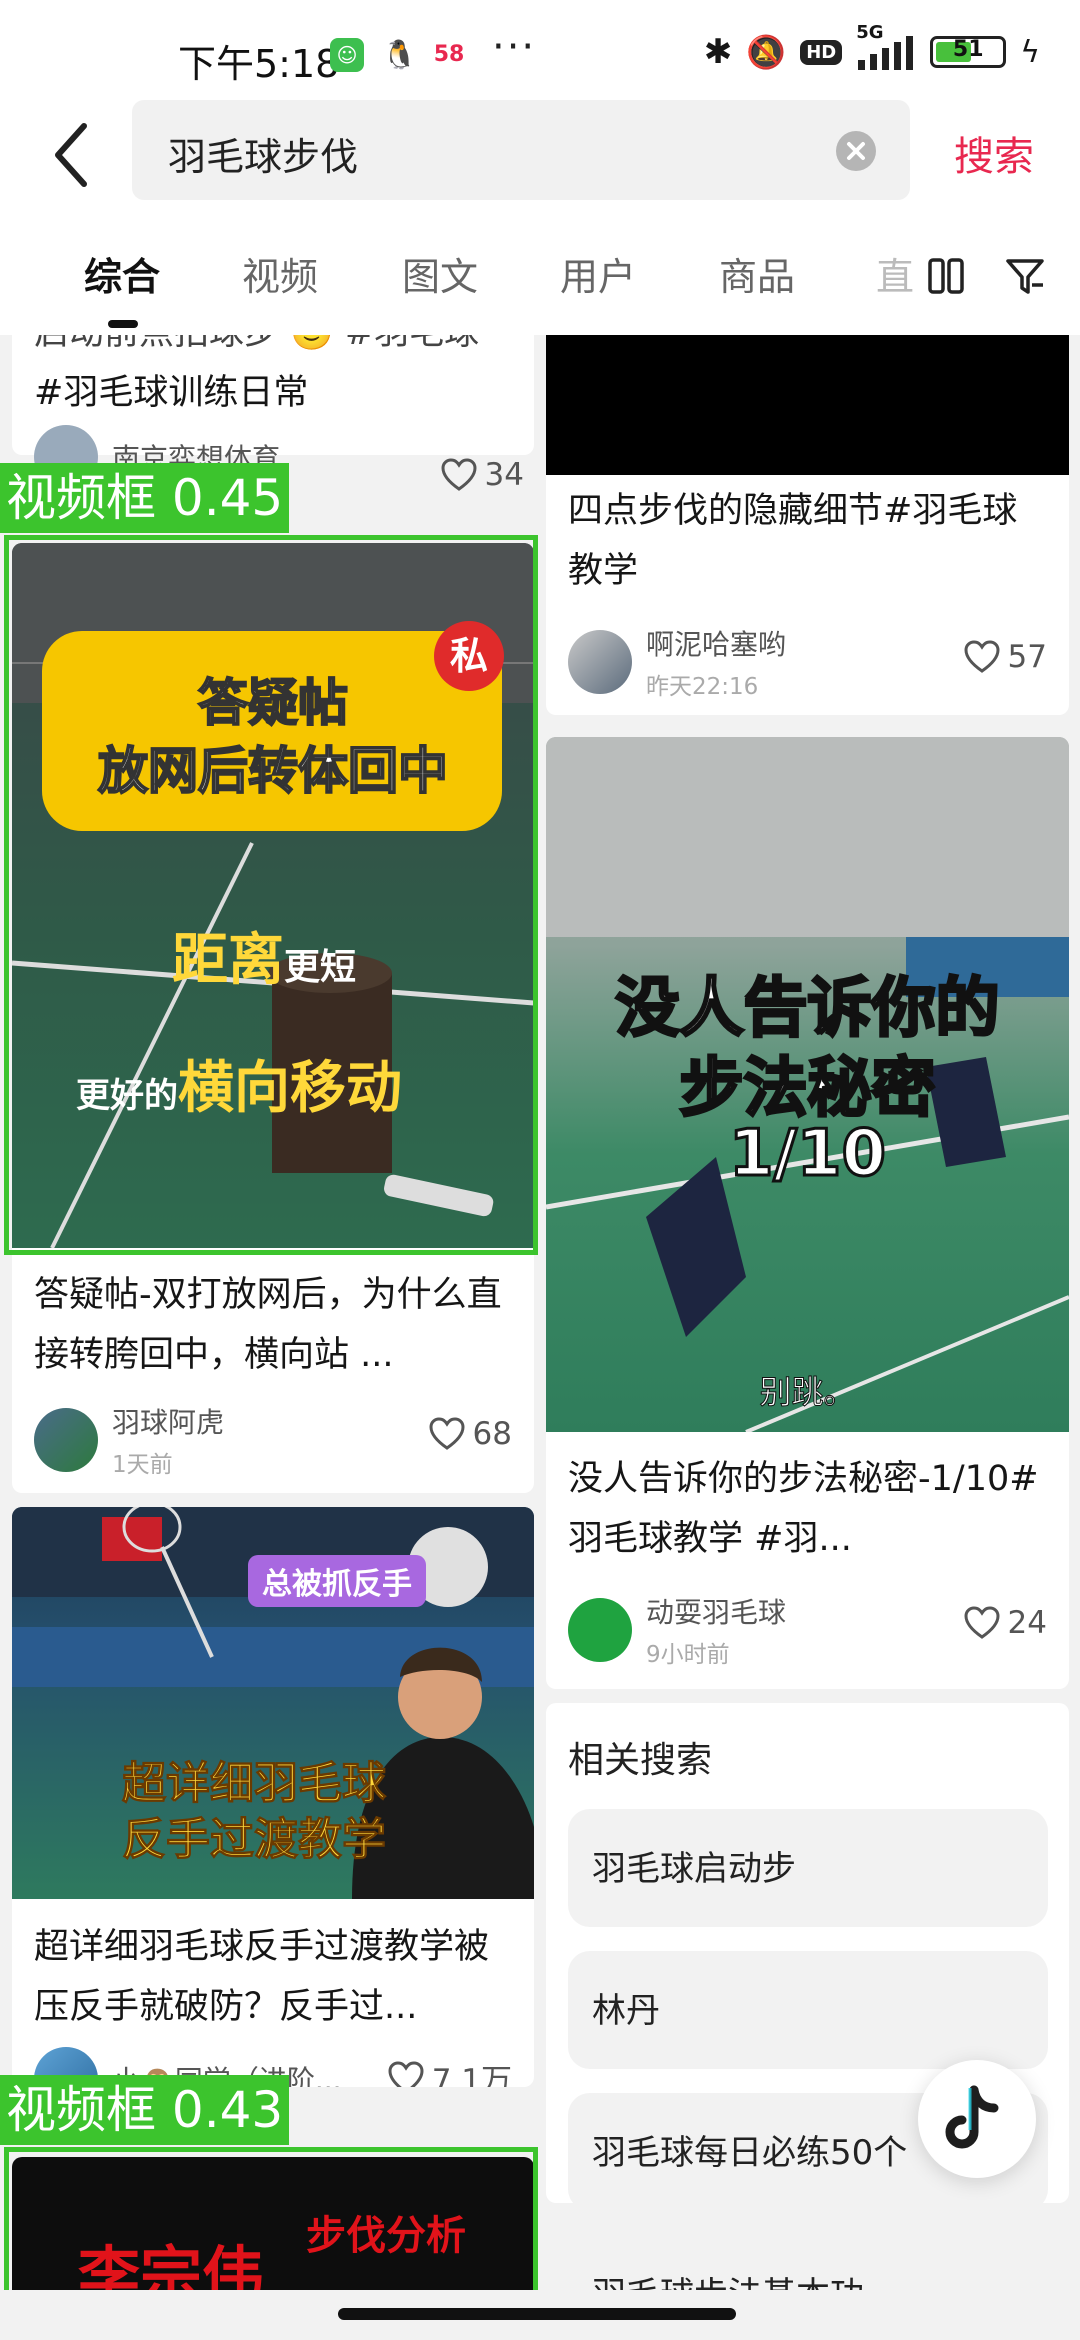 The height and width of the screenshot is (2340, 1080). I want to click on filter-icon, so click(1025, 277).